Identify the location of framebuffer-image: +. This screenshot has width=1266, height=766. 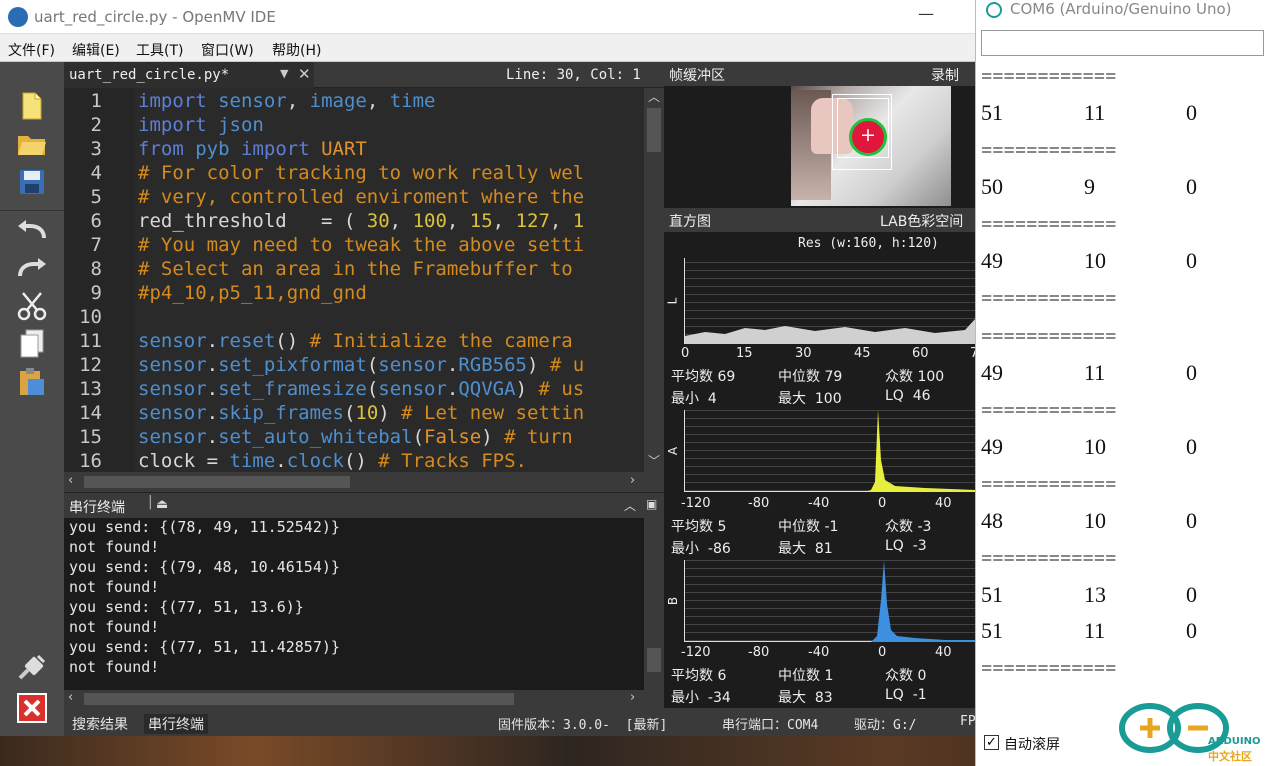
(871, 146).